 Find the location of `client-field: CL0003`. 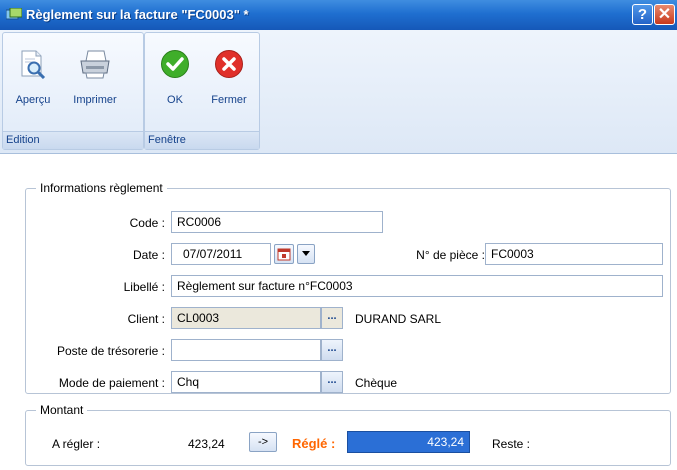

client-field: CL0003 is located at coordinates (246, 318).